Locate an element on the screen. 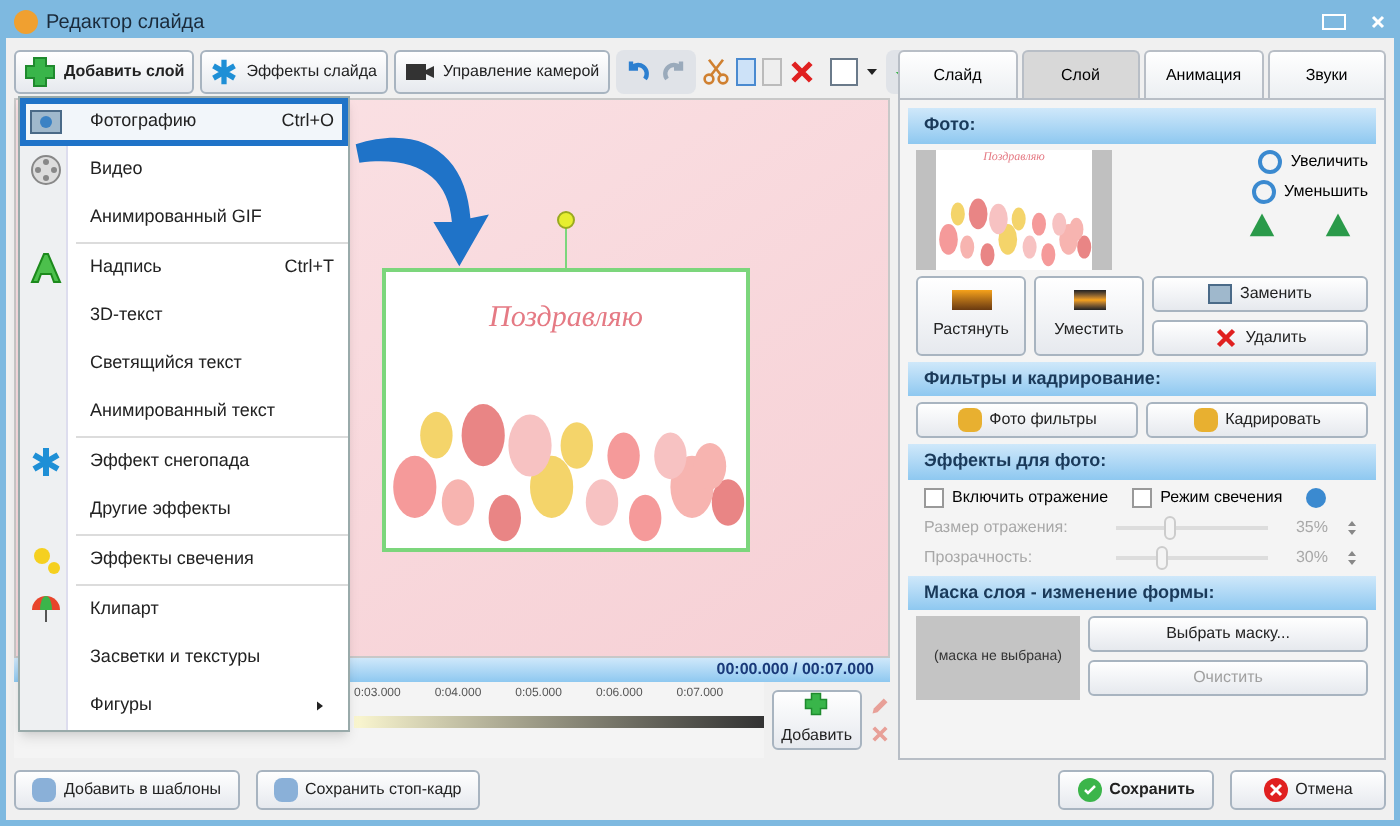 This screenshot has height=826, width=1400. menu-item: Эффект снегопада is located at coordinates (184, 462).